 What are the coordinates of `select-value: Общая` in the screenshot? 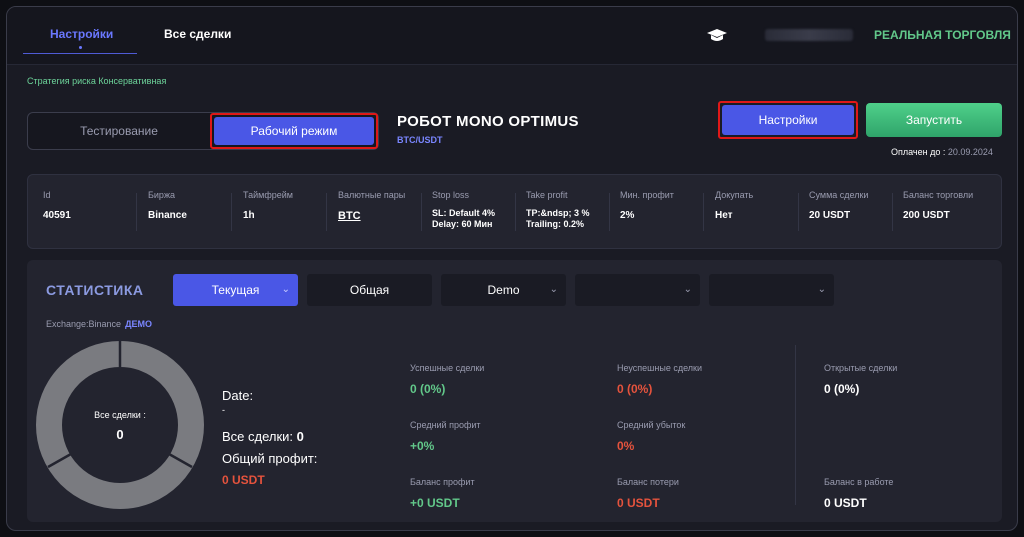 It's located at (369, 290).